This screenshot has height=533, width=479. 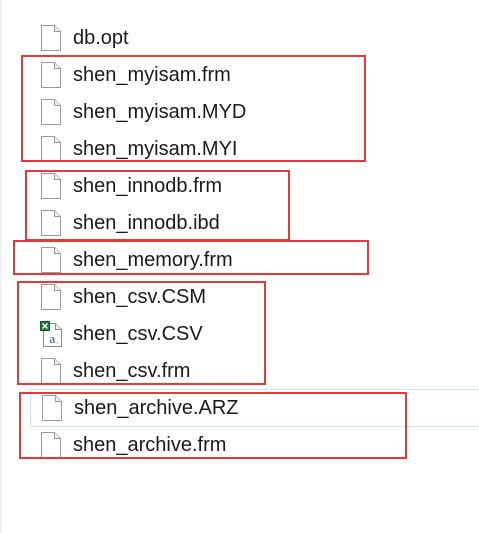 What do you see at coordinates (248, 185) in the screenshot?
I see `file-row-shen-innodb-frm: shen_innodb.frm` at bounding box center [248, 185].